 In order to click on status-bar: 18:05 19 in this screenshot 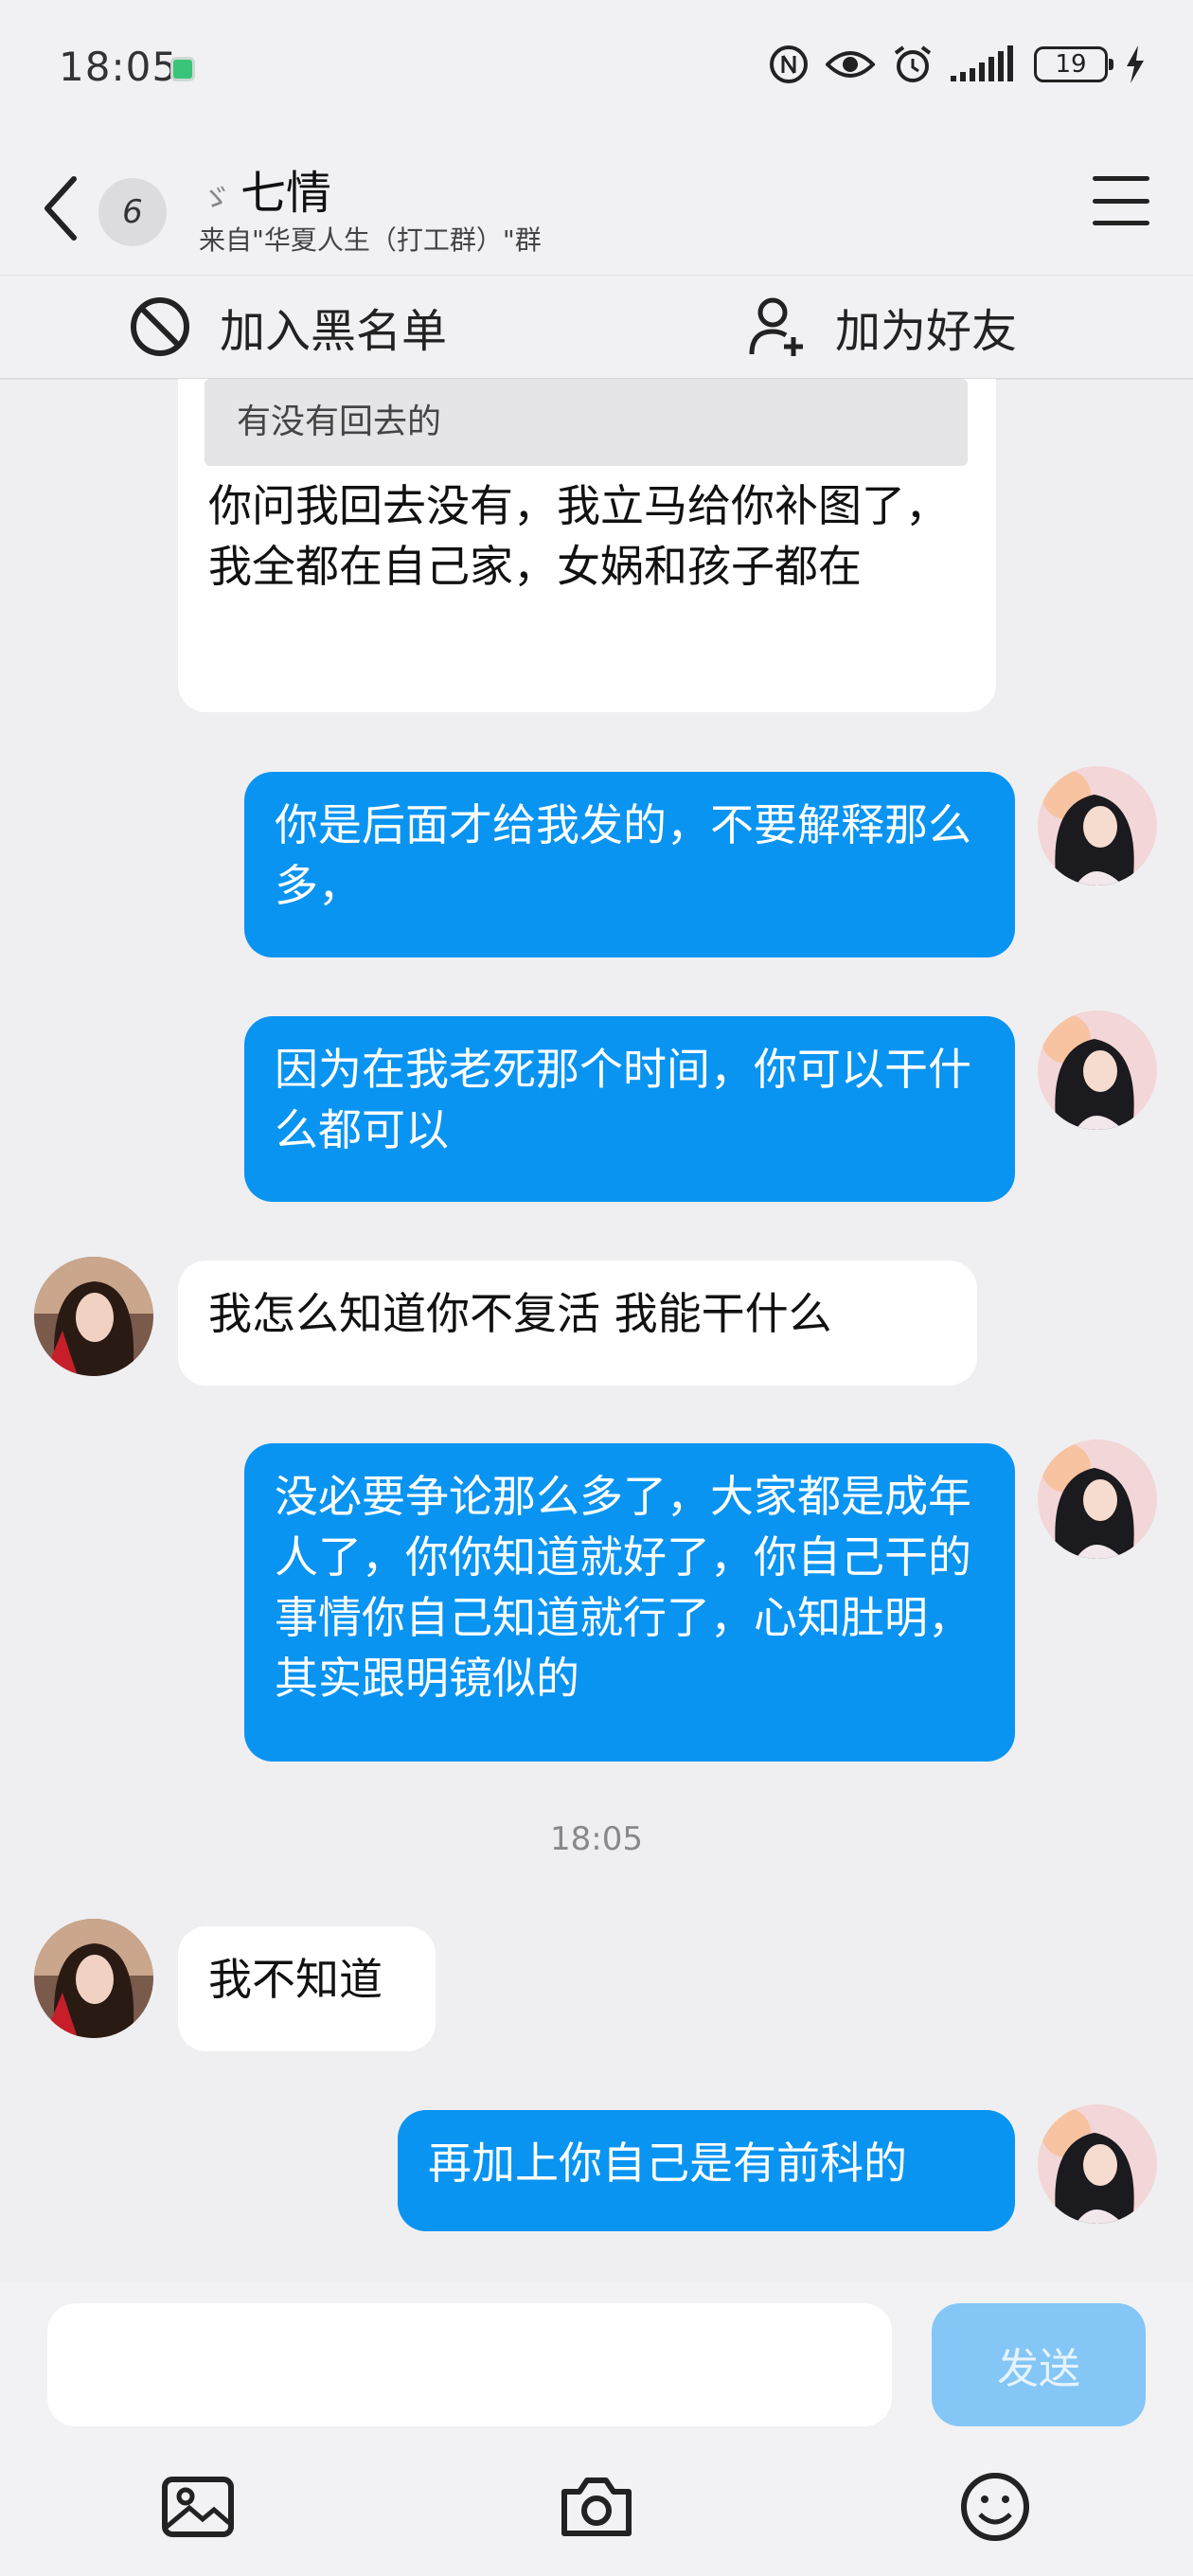, I will do `click(596, 71)`.